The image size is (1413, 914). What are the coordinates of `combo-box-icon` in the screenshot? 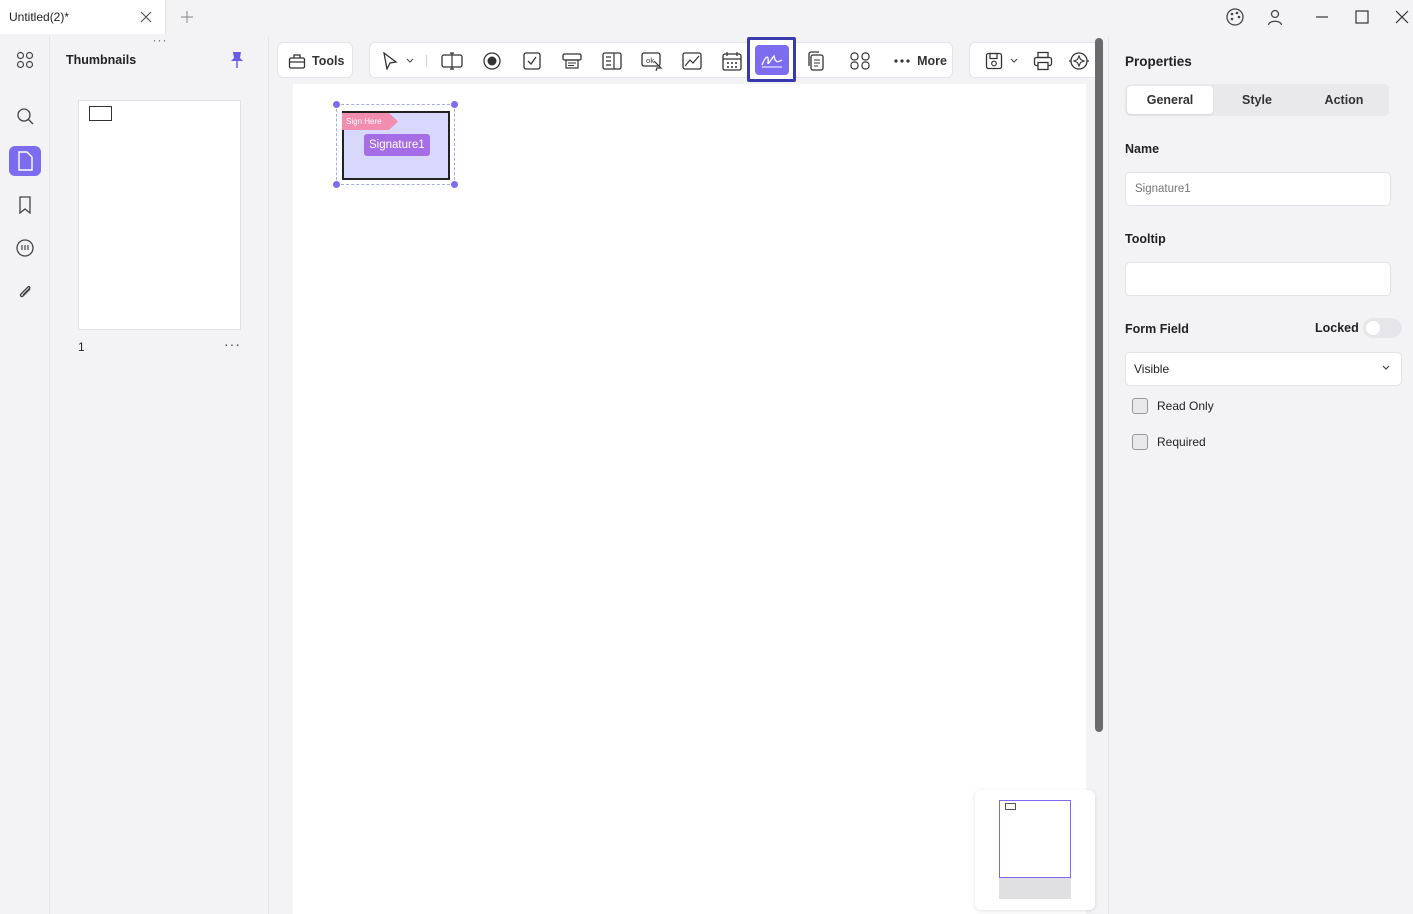 It's located at (572, 61).